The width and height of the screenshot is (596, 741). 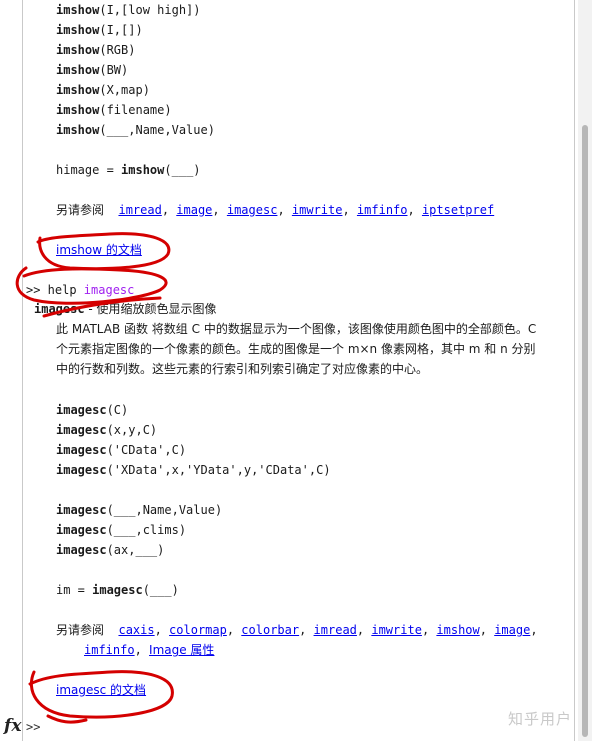 I want to click on annotation-circle-imshow-doc, so click(x=103, y=251).